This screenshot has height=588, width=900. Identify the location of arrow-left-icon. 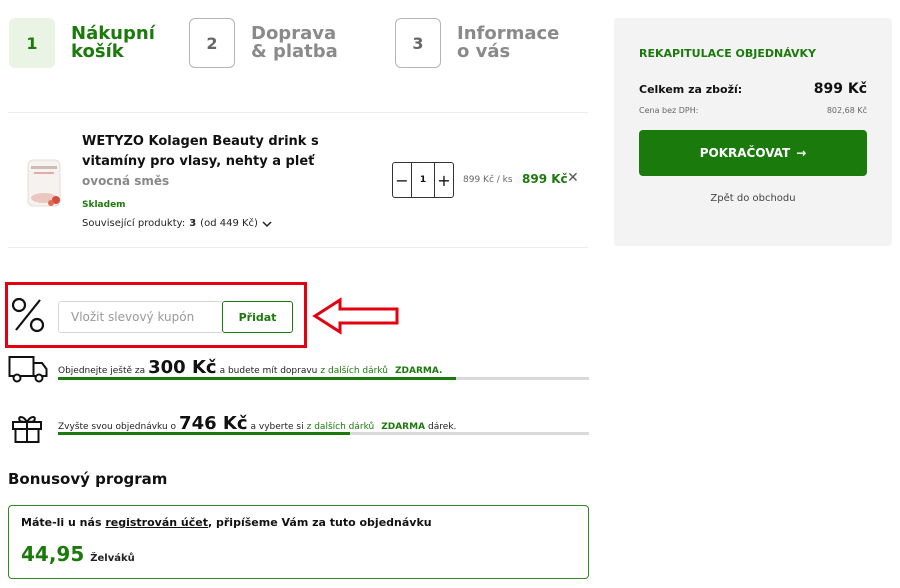
(355, 316).